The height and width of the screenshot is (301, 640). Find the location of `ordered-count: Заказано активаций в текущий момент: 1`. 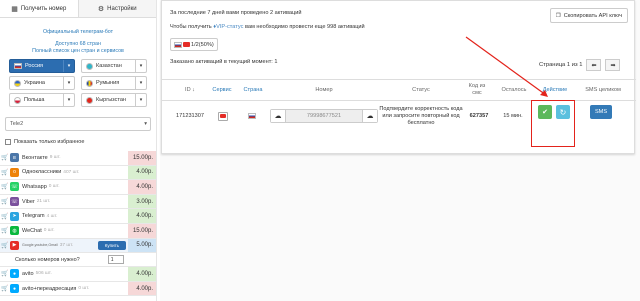

ordered-count: Заказано активаций в текущий момент: 1 is located at coordinates (224, 62).